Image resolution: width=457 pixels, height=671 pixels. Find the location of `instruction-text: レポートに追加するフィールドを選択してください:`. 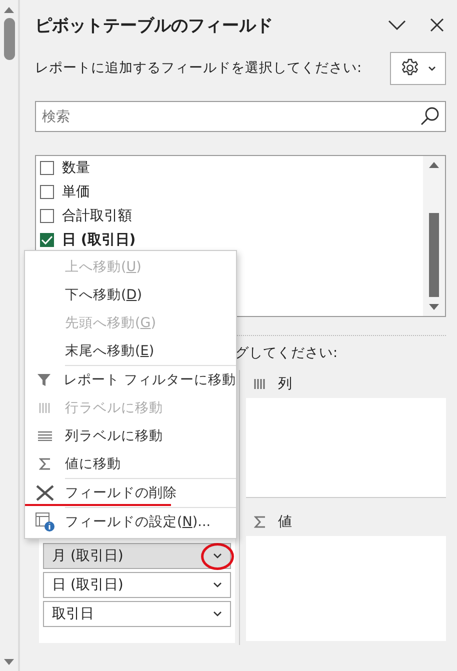

instruction-text: レポートに追加するフィールドを選択してください: is located at coordinates (199, 68).